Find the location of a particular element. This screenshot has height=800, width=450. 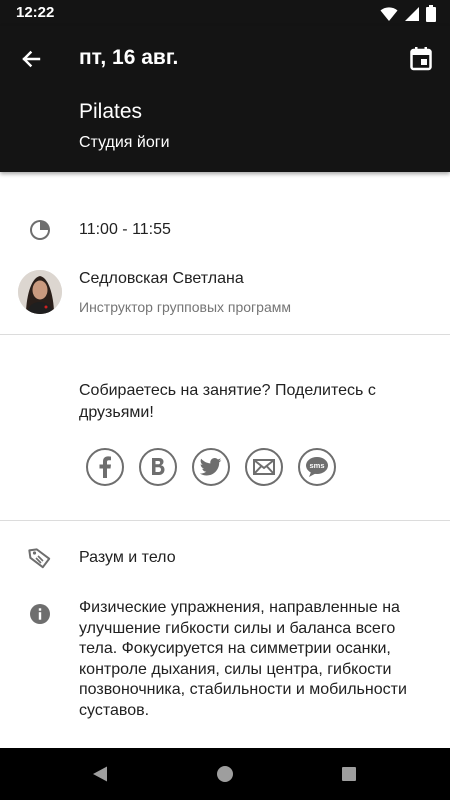

instructor-role: Инструктор групповых программ is located at coordinates (185, 307).